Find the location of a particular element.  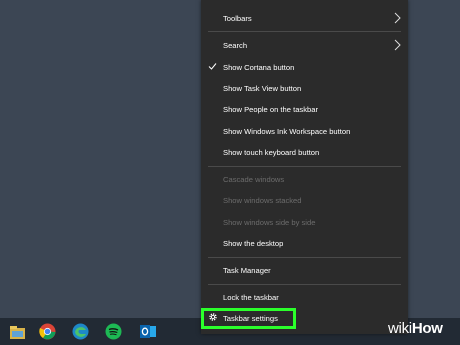

menu-item-task-manager: Task Manager is located at coordinates (304, 270).